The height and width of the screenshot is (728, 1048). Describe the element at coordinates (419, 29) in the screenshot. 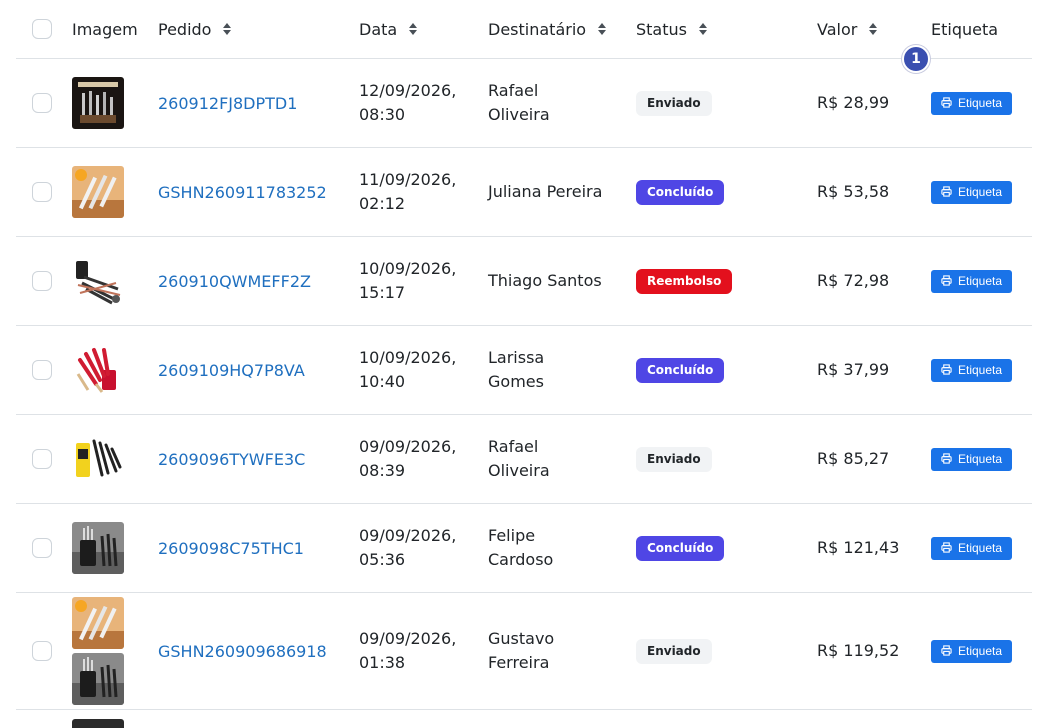

I see `header-date: Data` at that location.